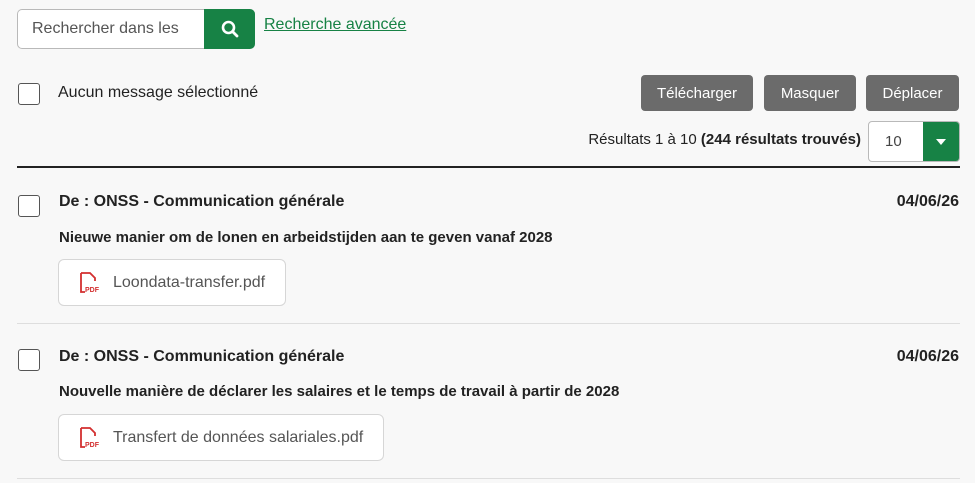  Describe the element at coordinates (810, 93) in the screenshot. I see `hide-button: Masquer` at that location.